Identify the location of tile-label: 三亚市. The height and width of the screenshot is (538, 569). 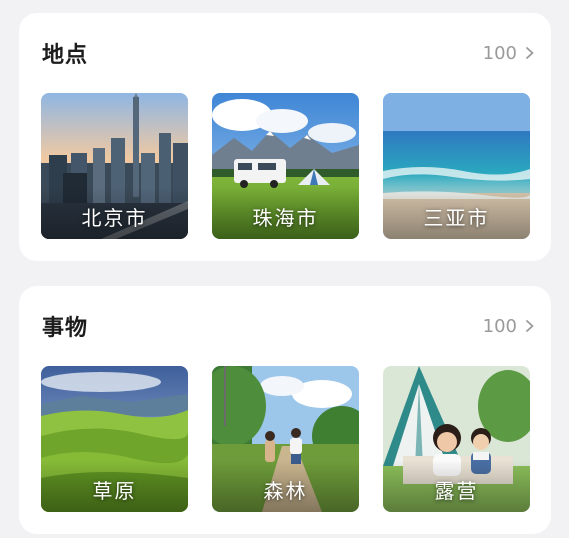
(456, 218).